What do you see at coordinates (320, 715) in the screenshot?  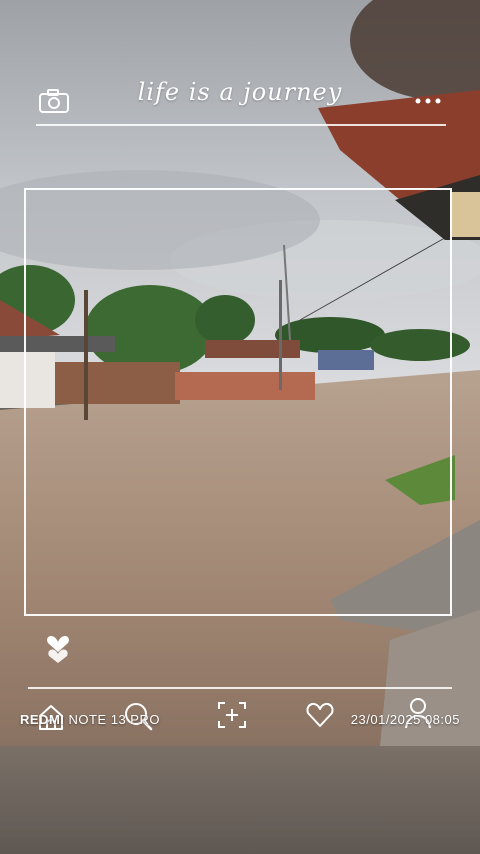 I see `heart-outline-icon` at bounding box center [320, 715].